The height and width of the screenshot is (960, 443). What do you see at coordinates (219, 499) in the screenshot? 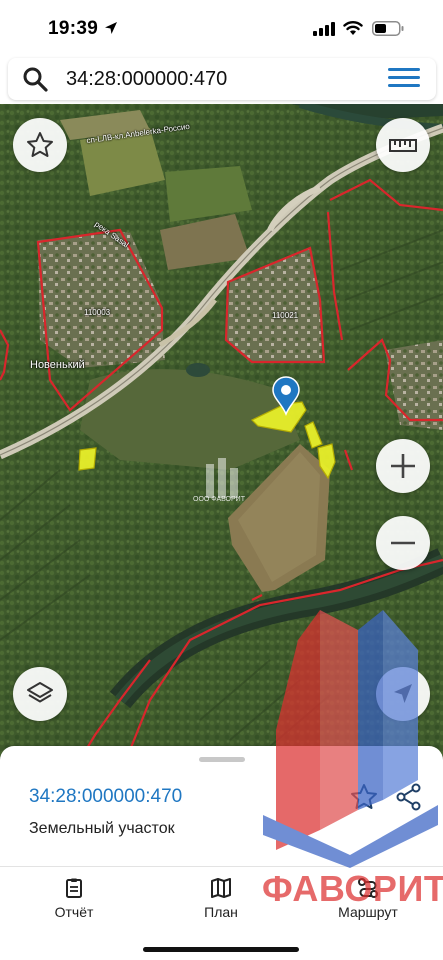
I see `company-watermark-text: ООО ФАВОРИТ` at bounding box center [219, 499].